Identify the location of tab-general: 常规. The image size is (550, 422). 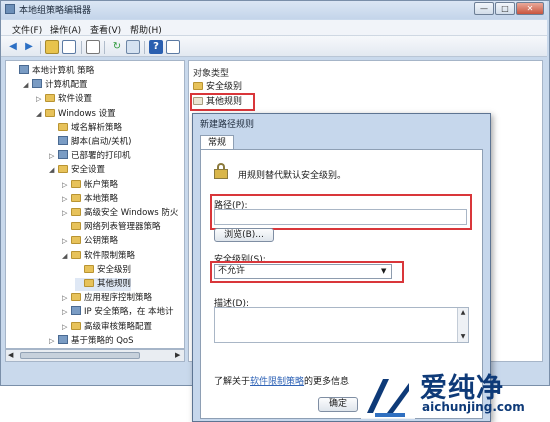
(217, 142).